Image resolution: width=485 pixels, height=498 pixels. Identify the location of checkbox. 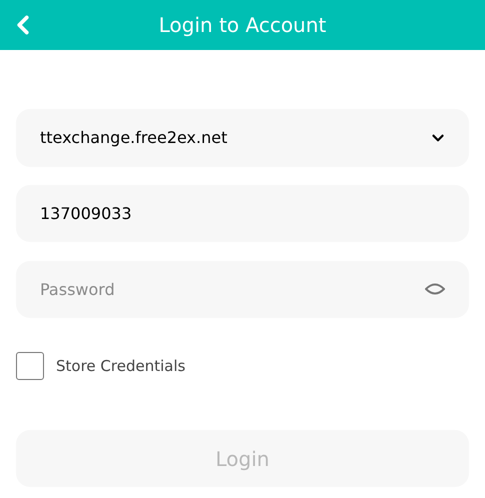
(30, 366).